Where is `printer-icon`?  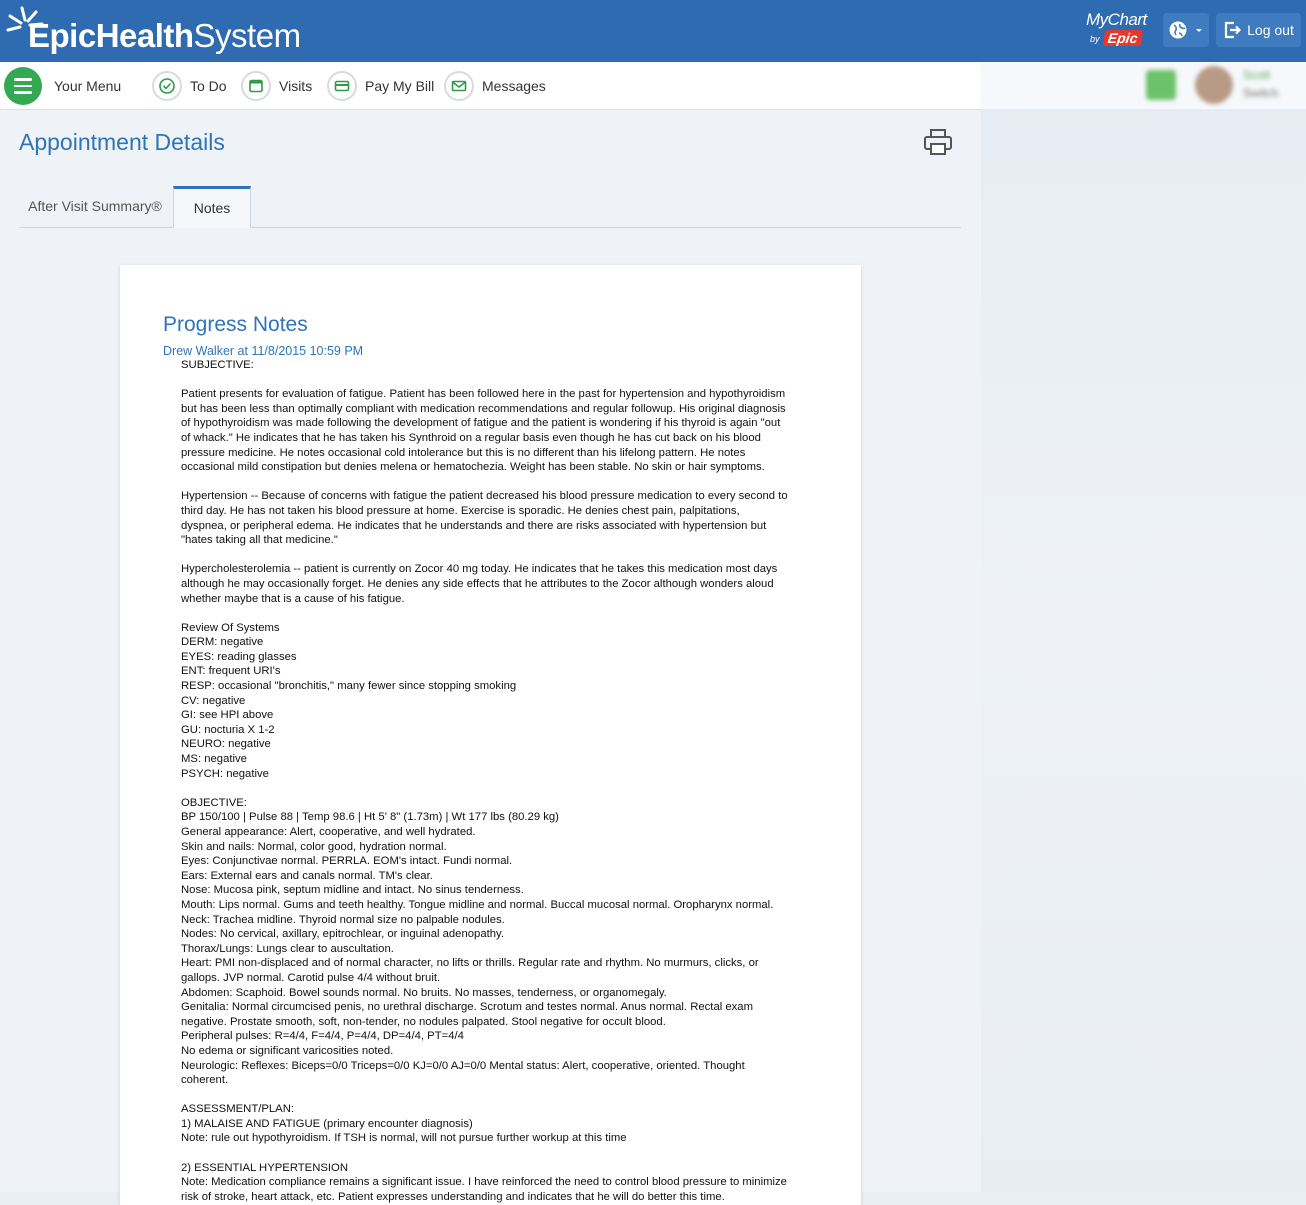
printer-icon is located at coordinates (938, 142).